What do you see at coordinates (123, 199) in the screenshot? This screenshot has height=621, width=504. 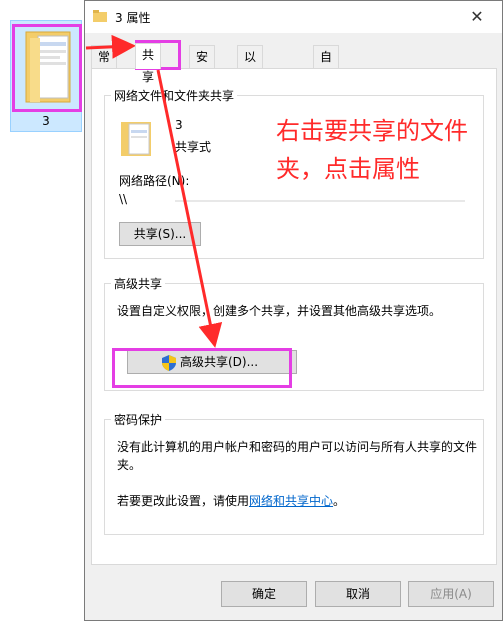 I see `network-path-value: \\` at bounding box center [123, 199].